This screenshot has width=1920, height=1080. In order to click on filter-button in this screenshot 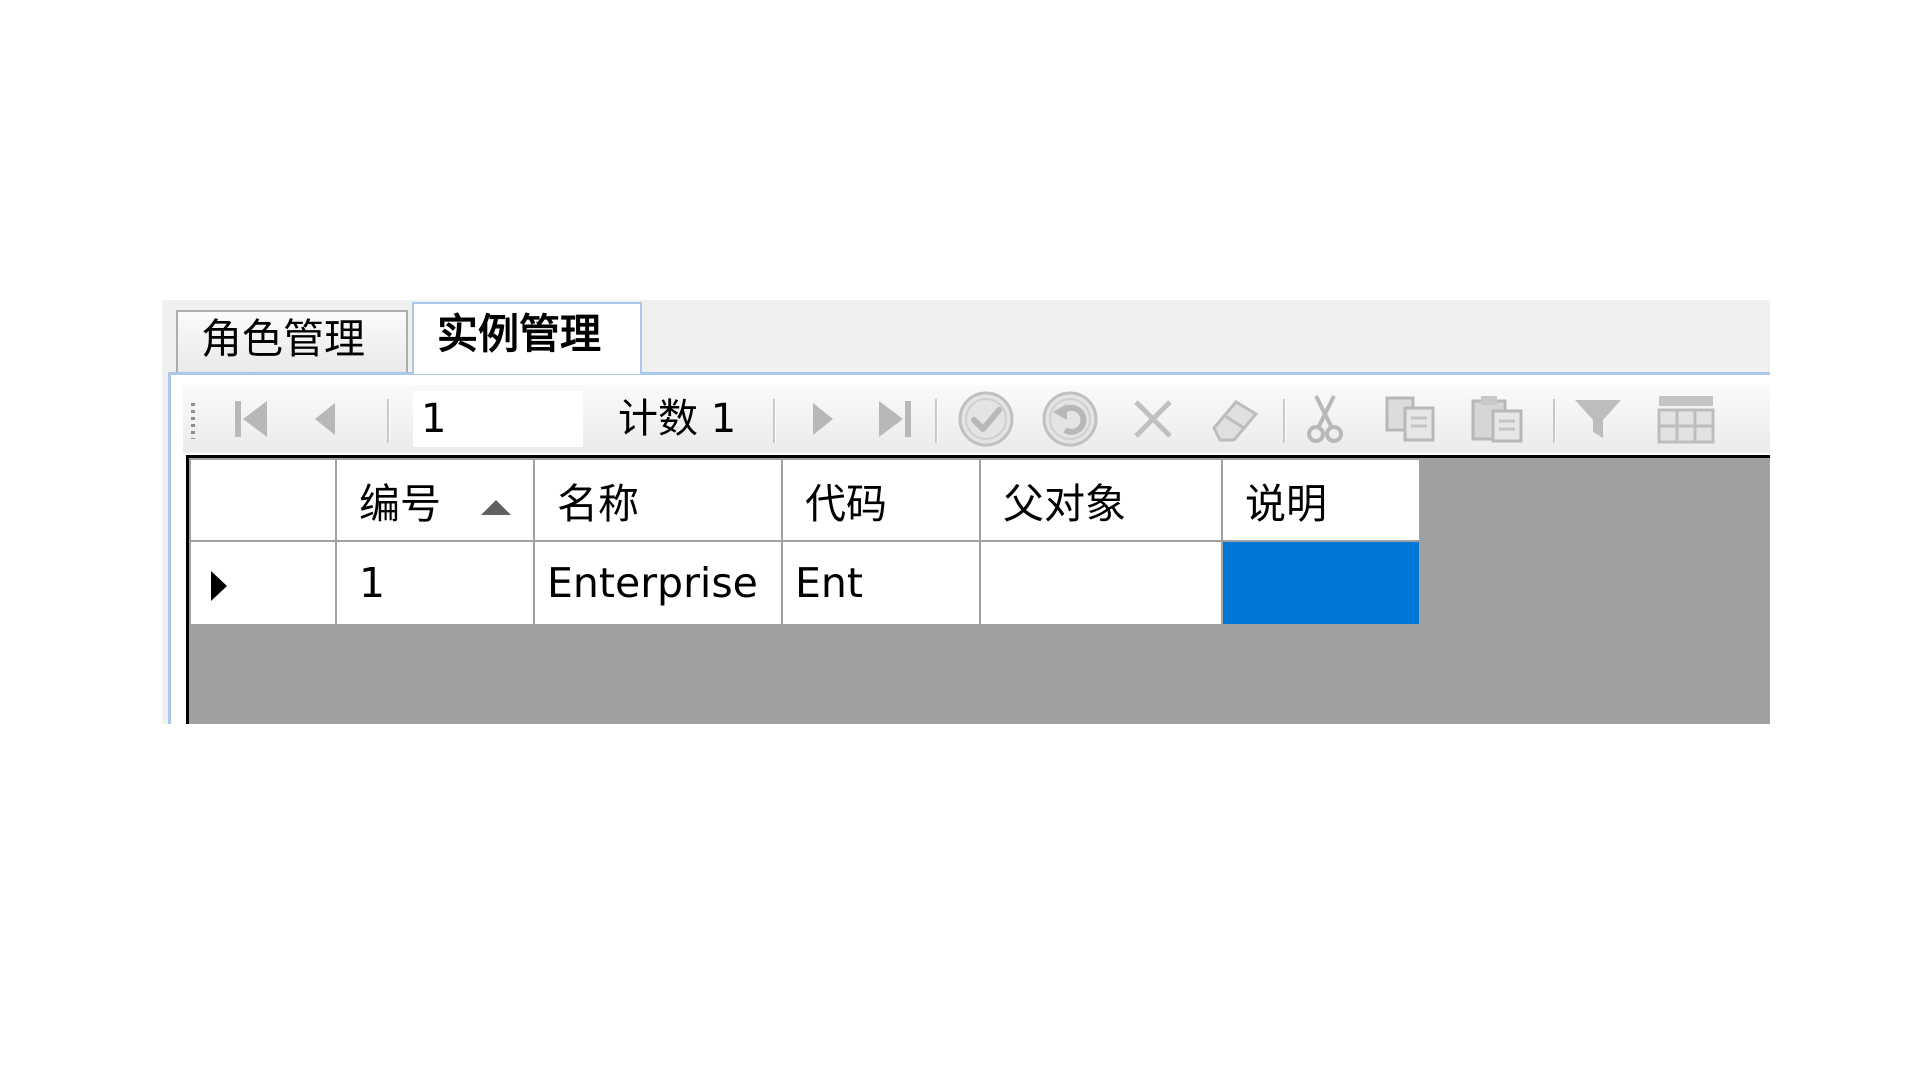, I will do `click(1598, 419)`.